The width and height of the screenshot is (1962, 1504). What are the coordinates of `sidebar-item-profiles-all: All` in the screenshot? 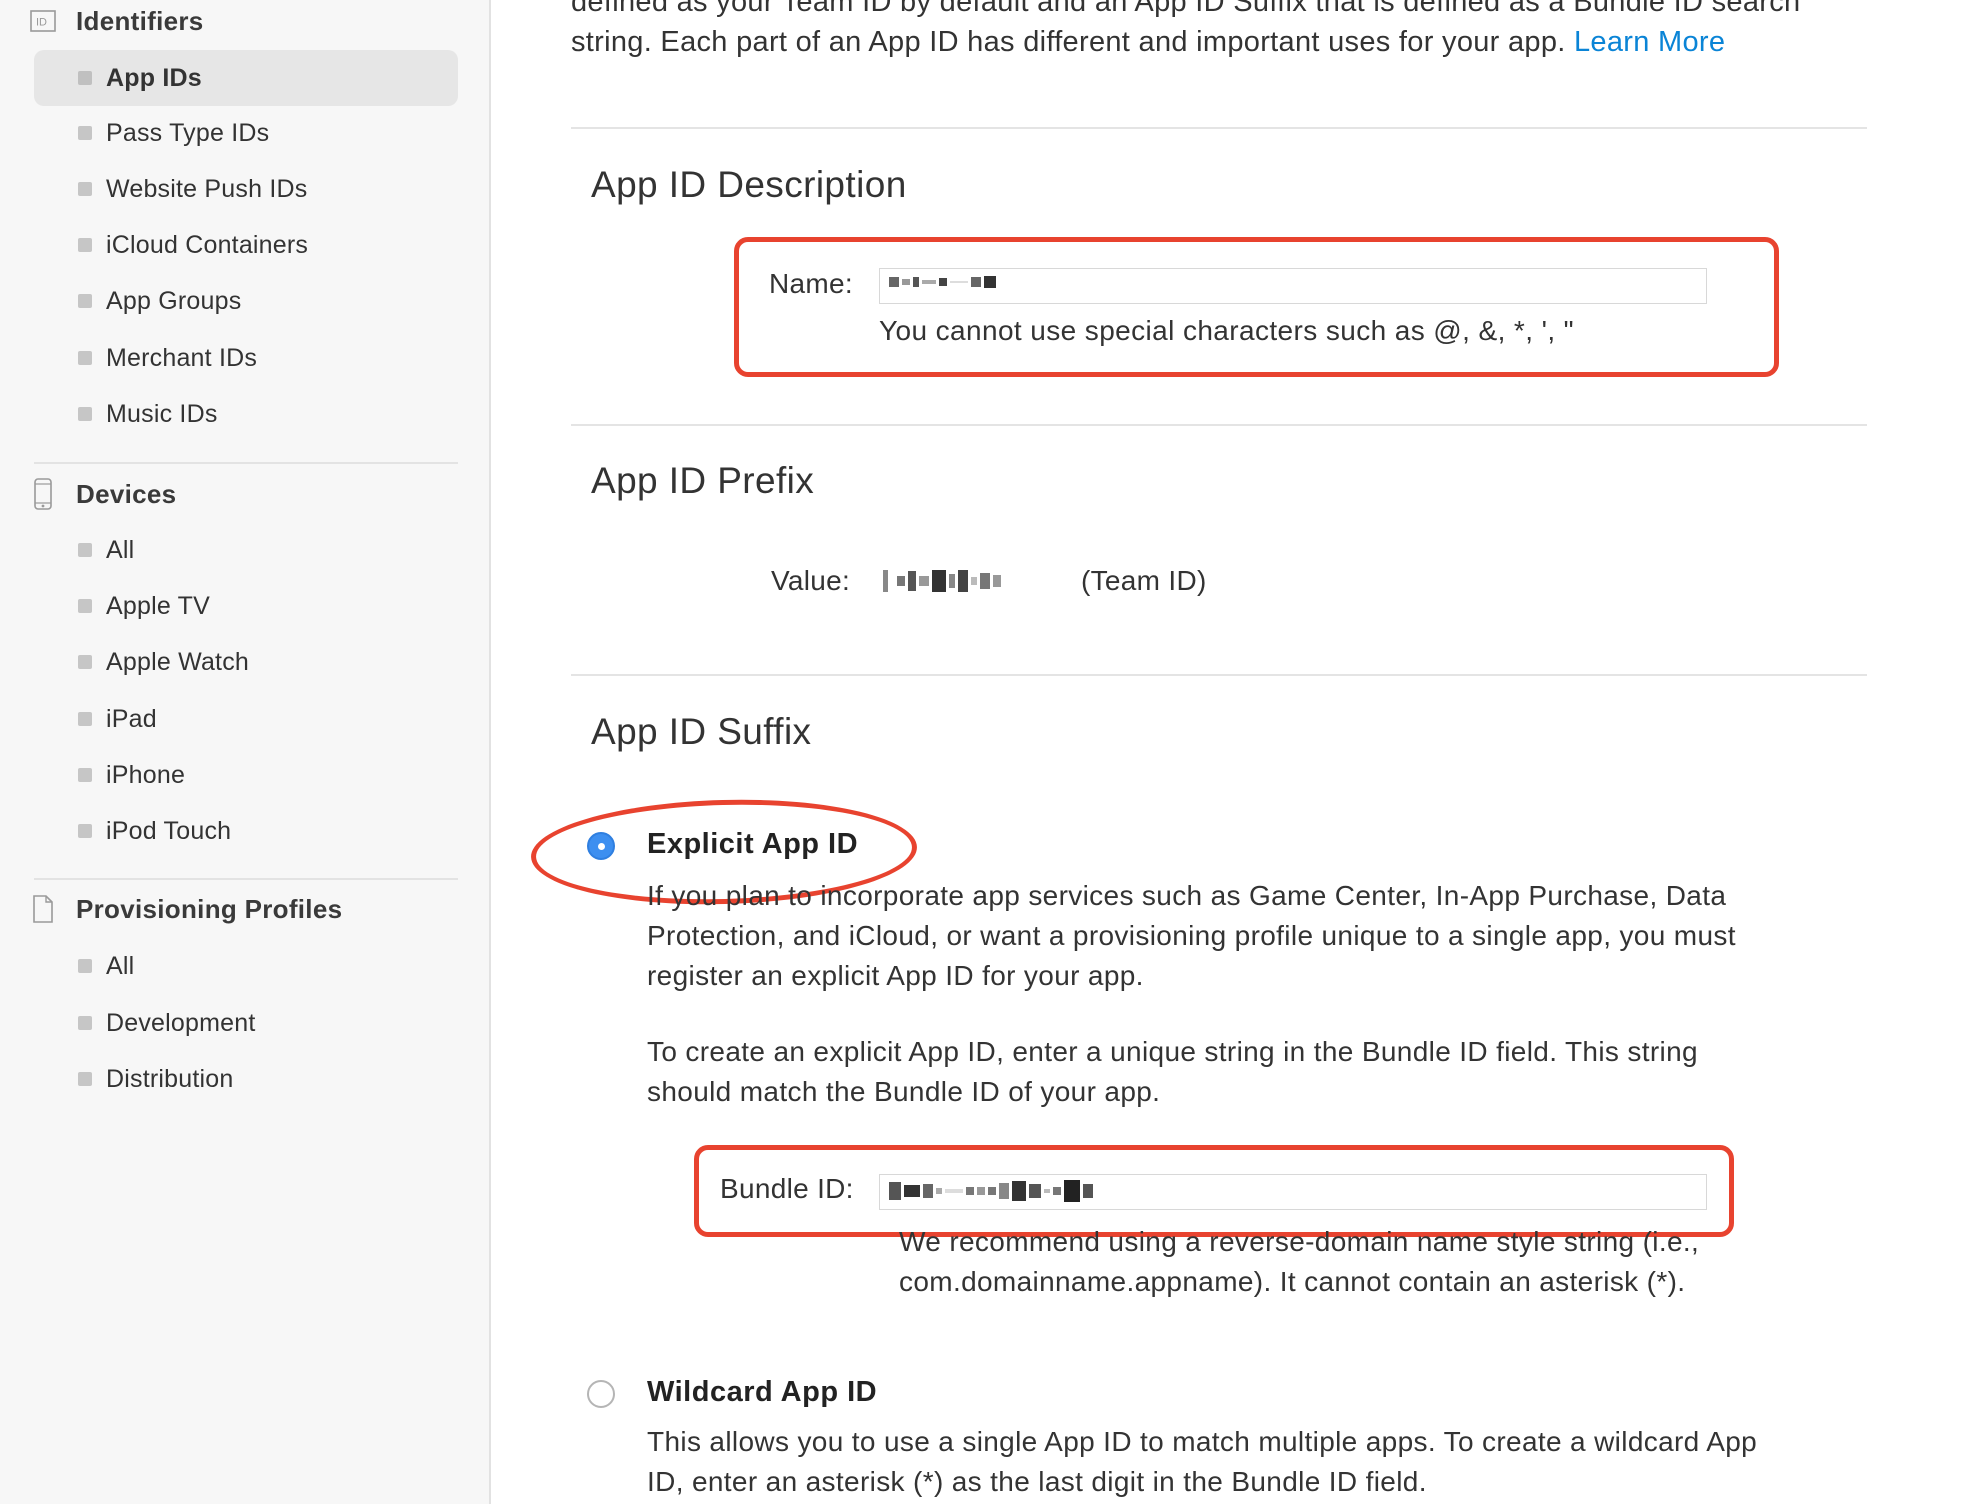 It's located at (246, 966).